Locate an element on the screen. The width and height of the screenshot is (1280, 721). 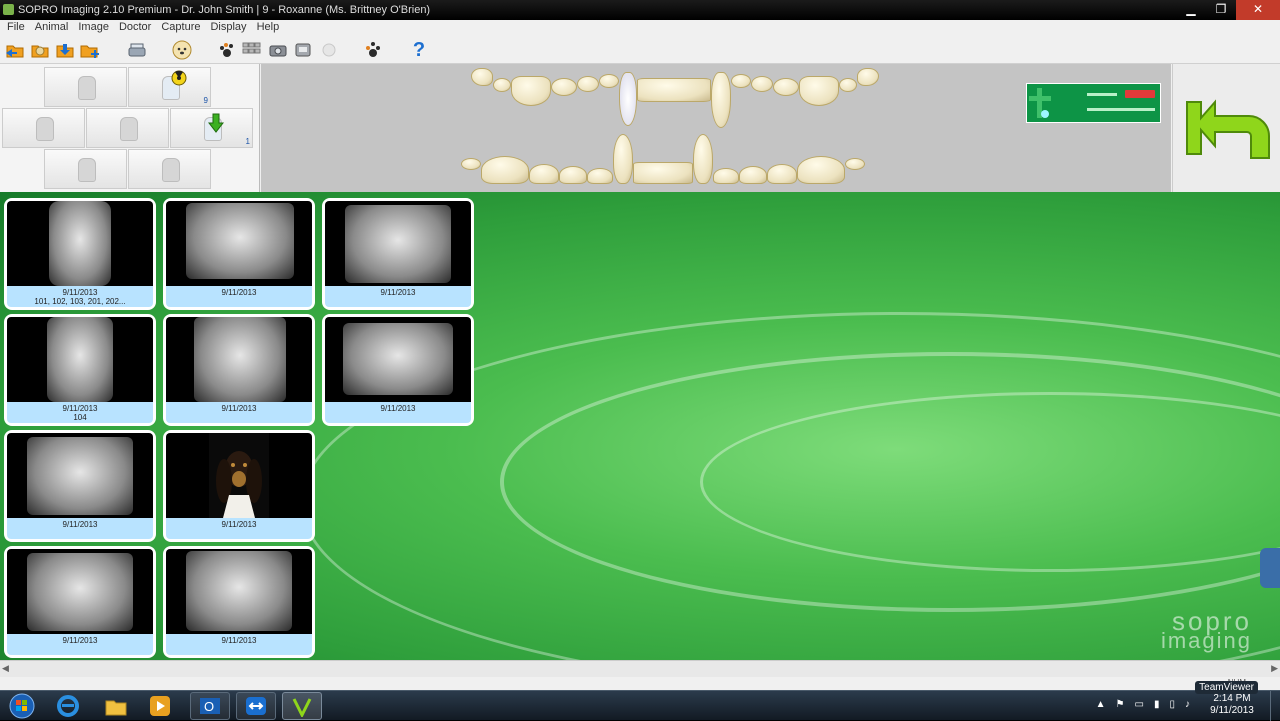
capture-upper-button is located at coordinates (85, 87).